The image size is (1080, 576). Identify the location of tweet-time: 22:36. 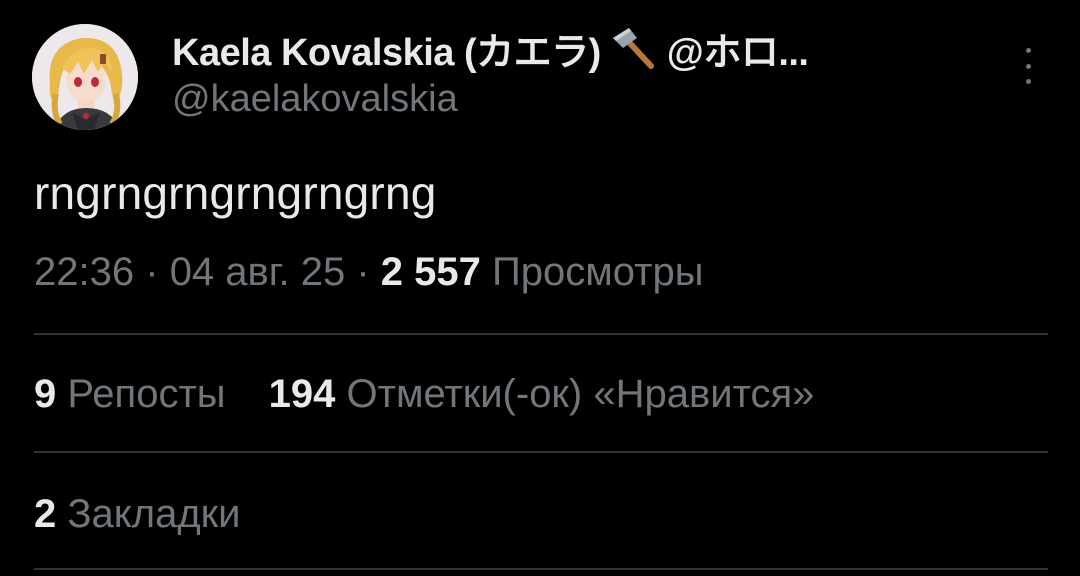
(84, 272).